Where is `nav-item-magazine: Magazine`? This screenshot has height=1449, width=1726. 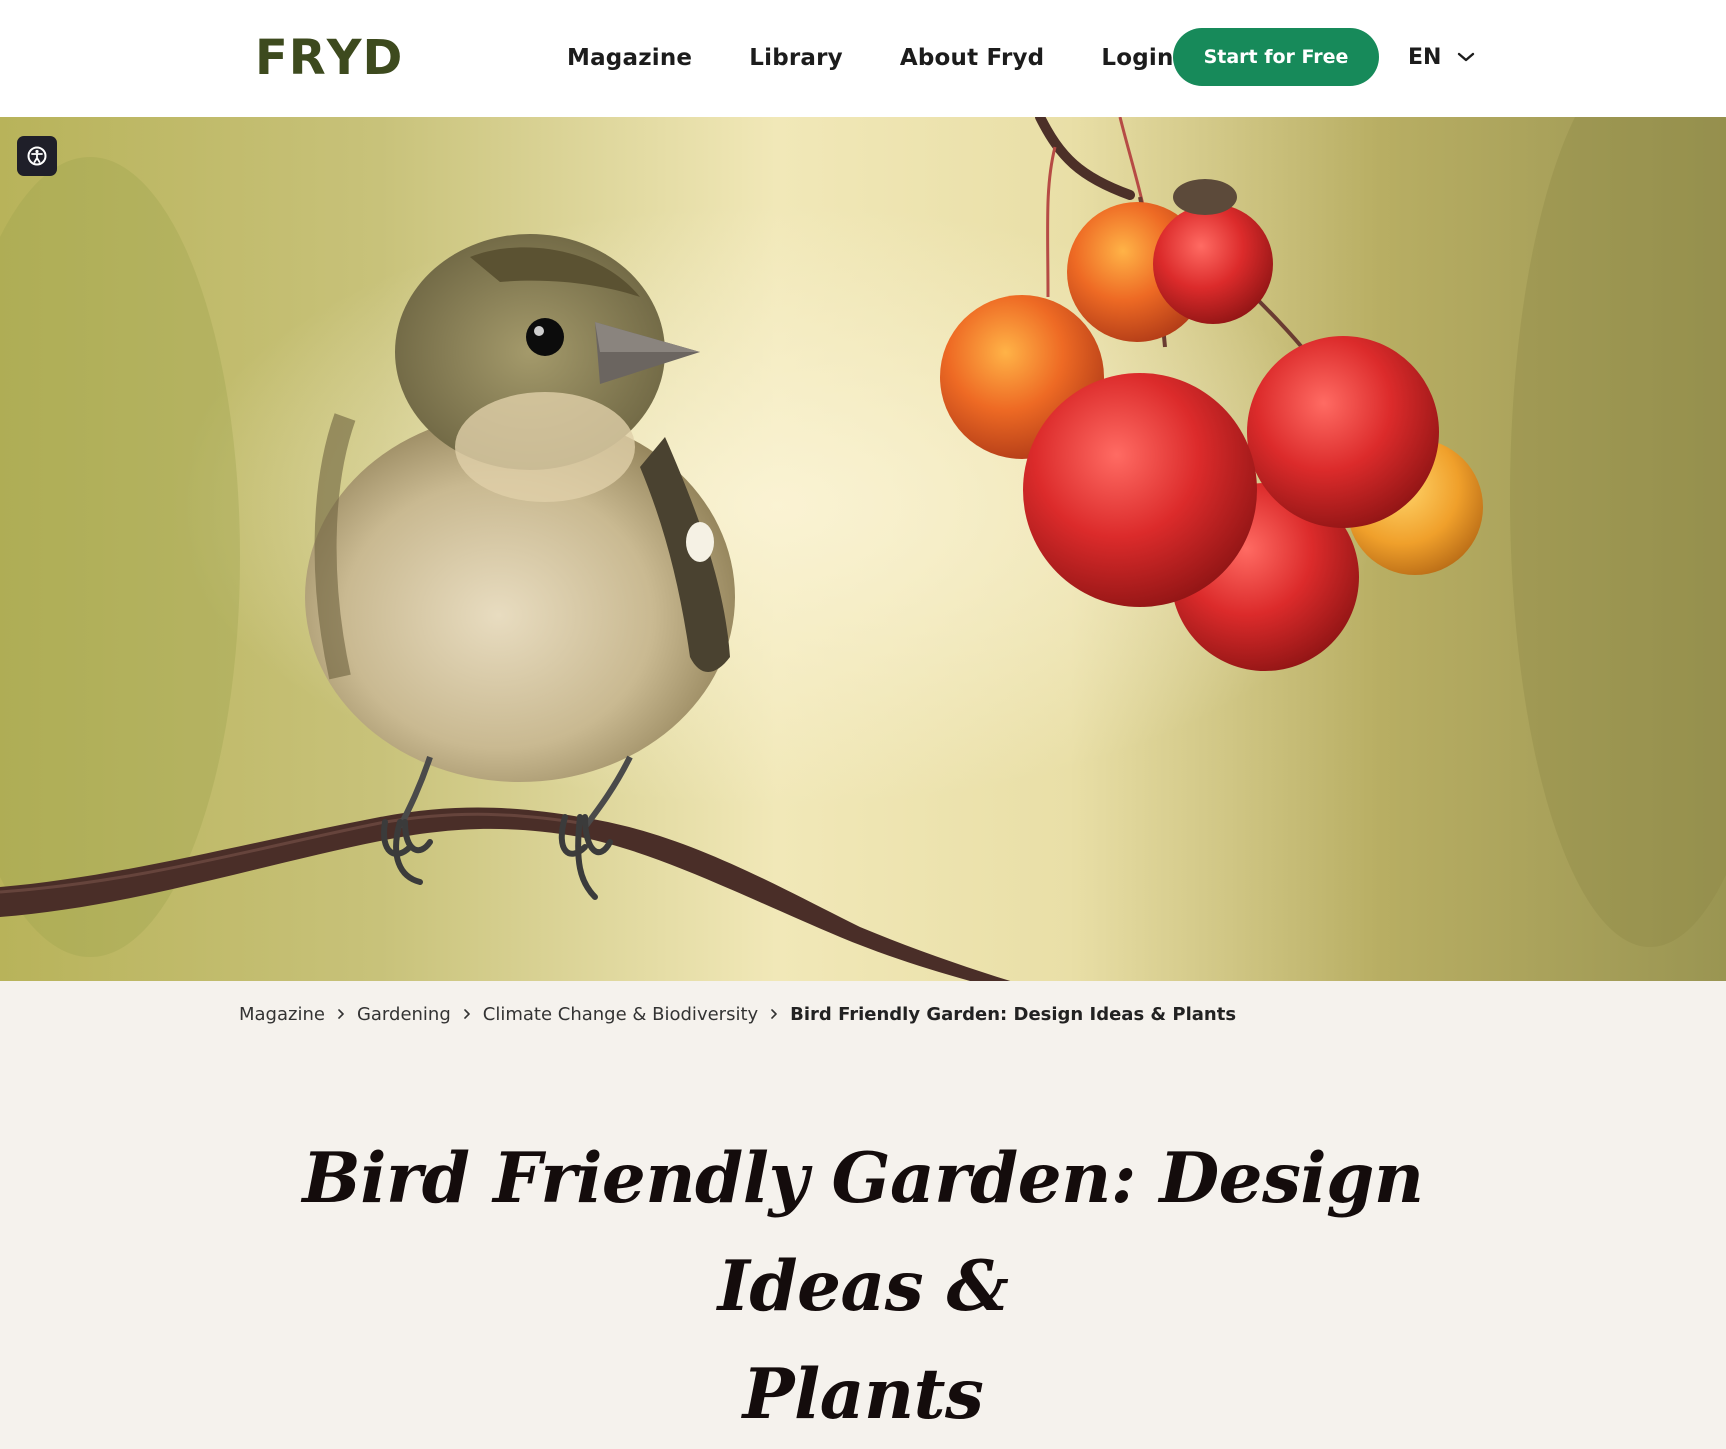
nav-item-magazine: Magazine is located at coordinates (629, 58).